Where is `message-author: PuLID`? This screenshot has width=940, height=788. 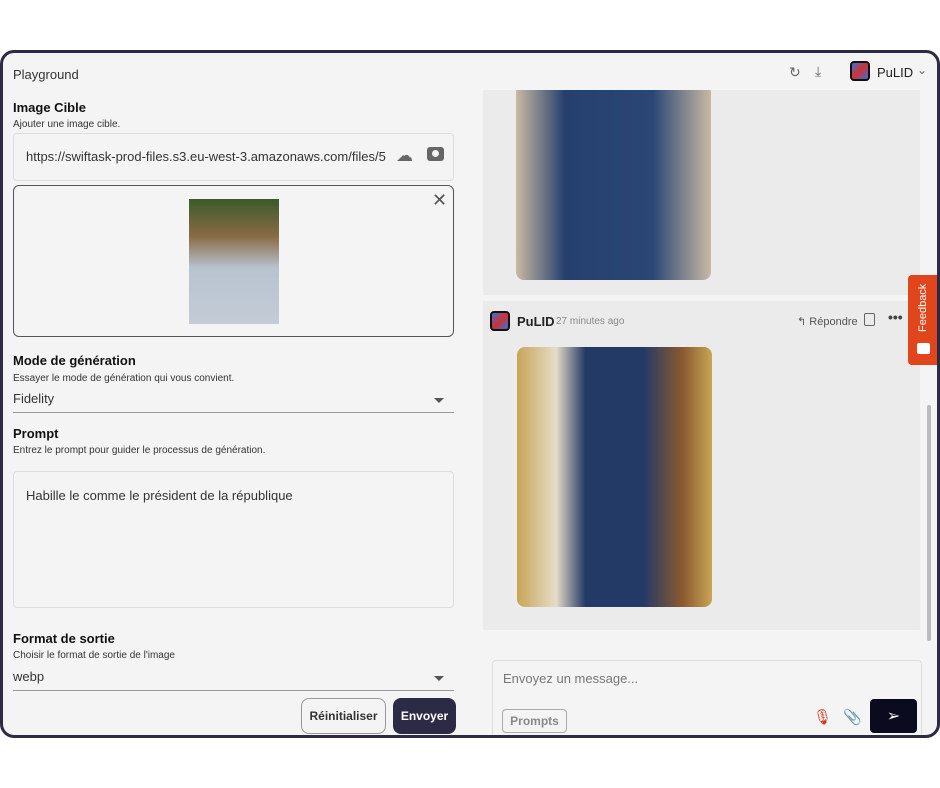
message-author: PuLID is located at coordinates (536, 321).